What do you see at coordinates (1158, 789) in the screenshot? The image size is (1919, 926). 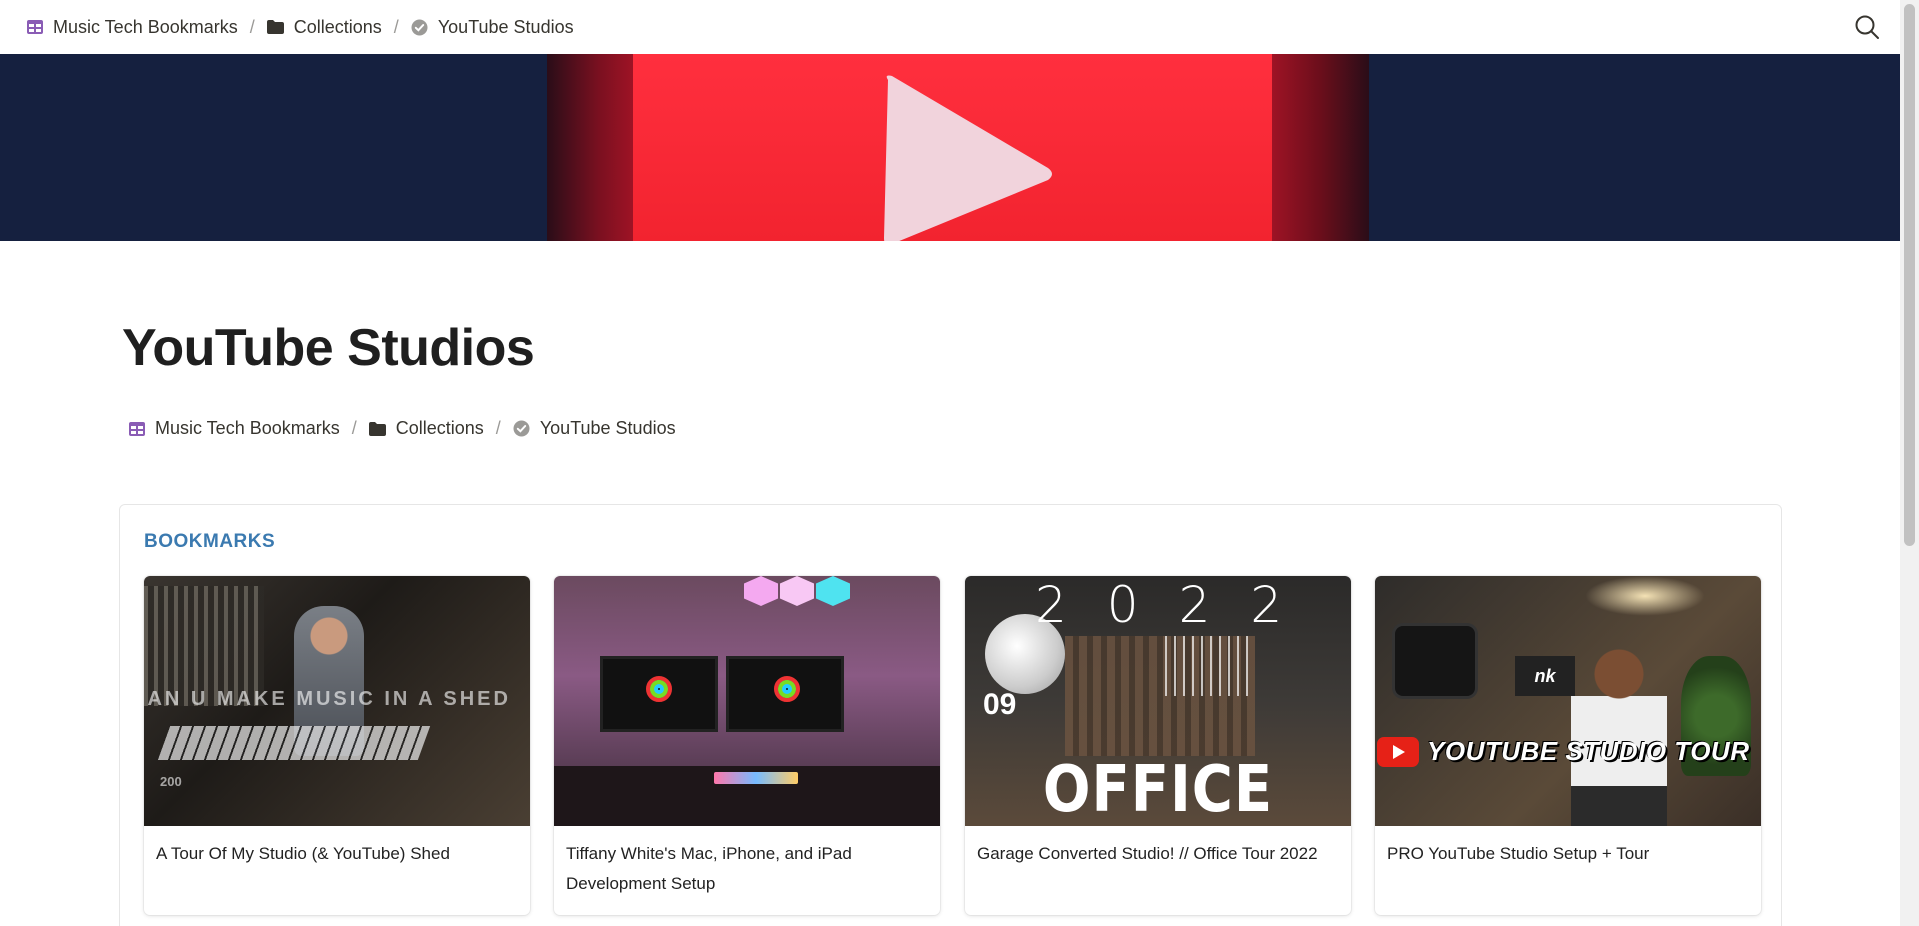 I see `thumb-caption: OFFICE TOUR` at bounding box center [1158, 789].